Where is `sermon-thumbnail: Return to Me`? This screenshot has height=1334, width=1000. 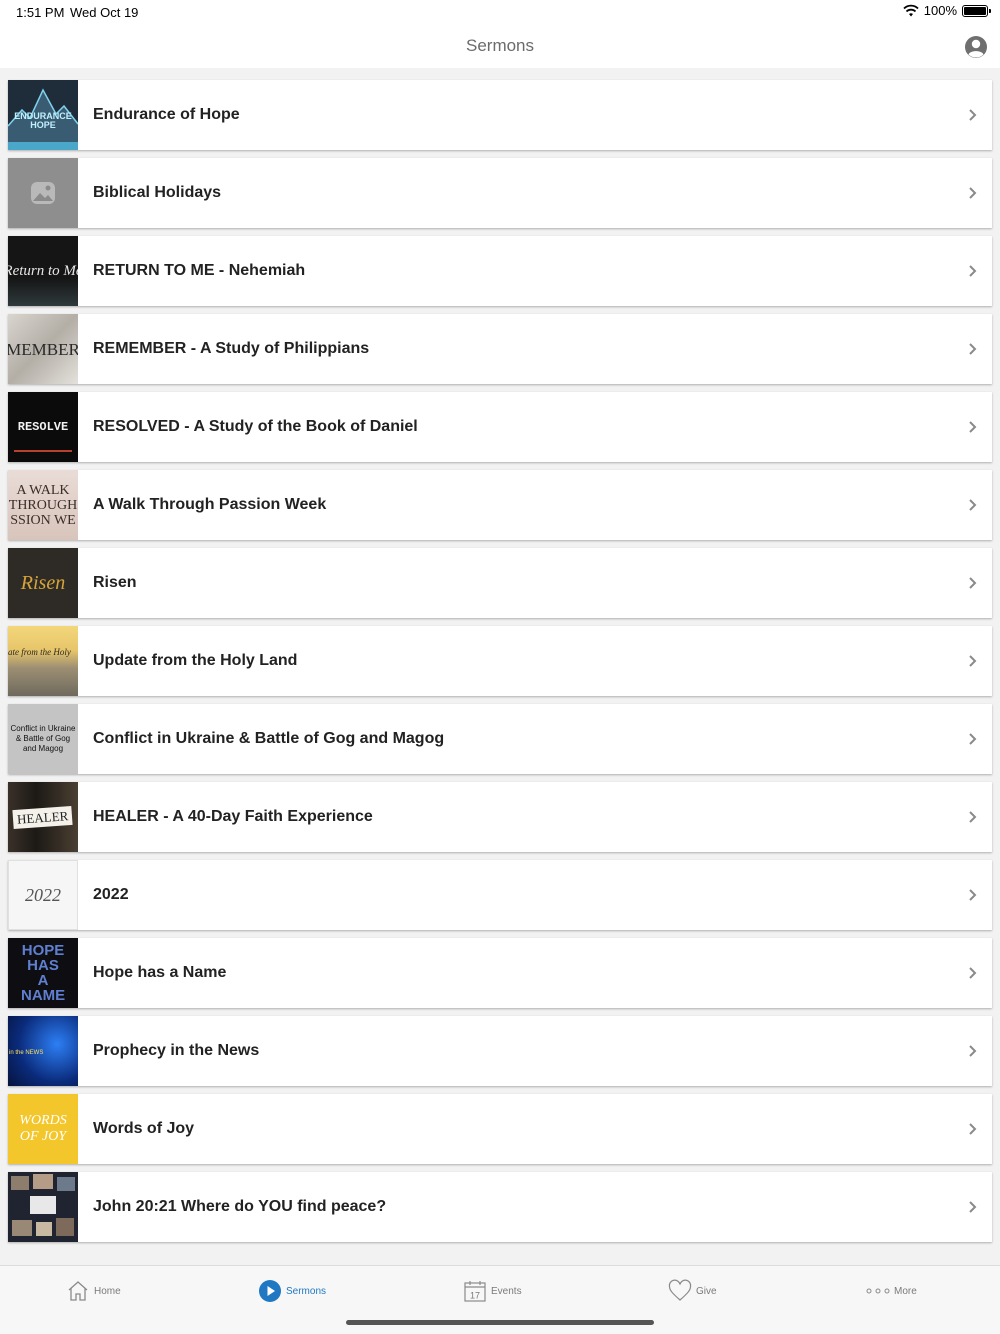
sermon-thumbnail: Return to Me is located at coordinates (43, 271).